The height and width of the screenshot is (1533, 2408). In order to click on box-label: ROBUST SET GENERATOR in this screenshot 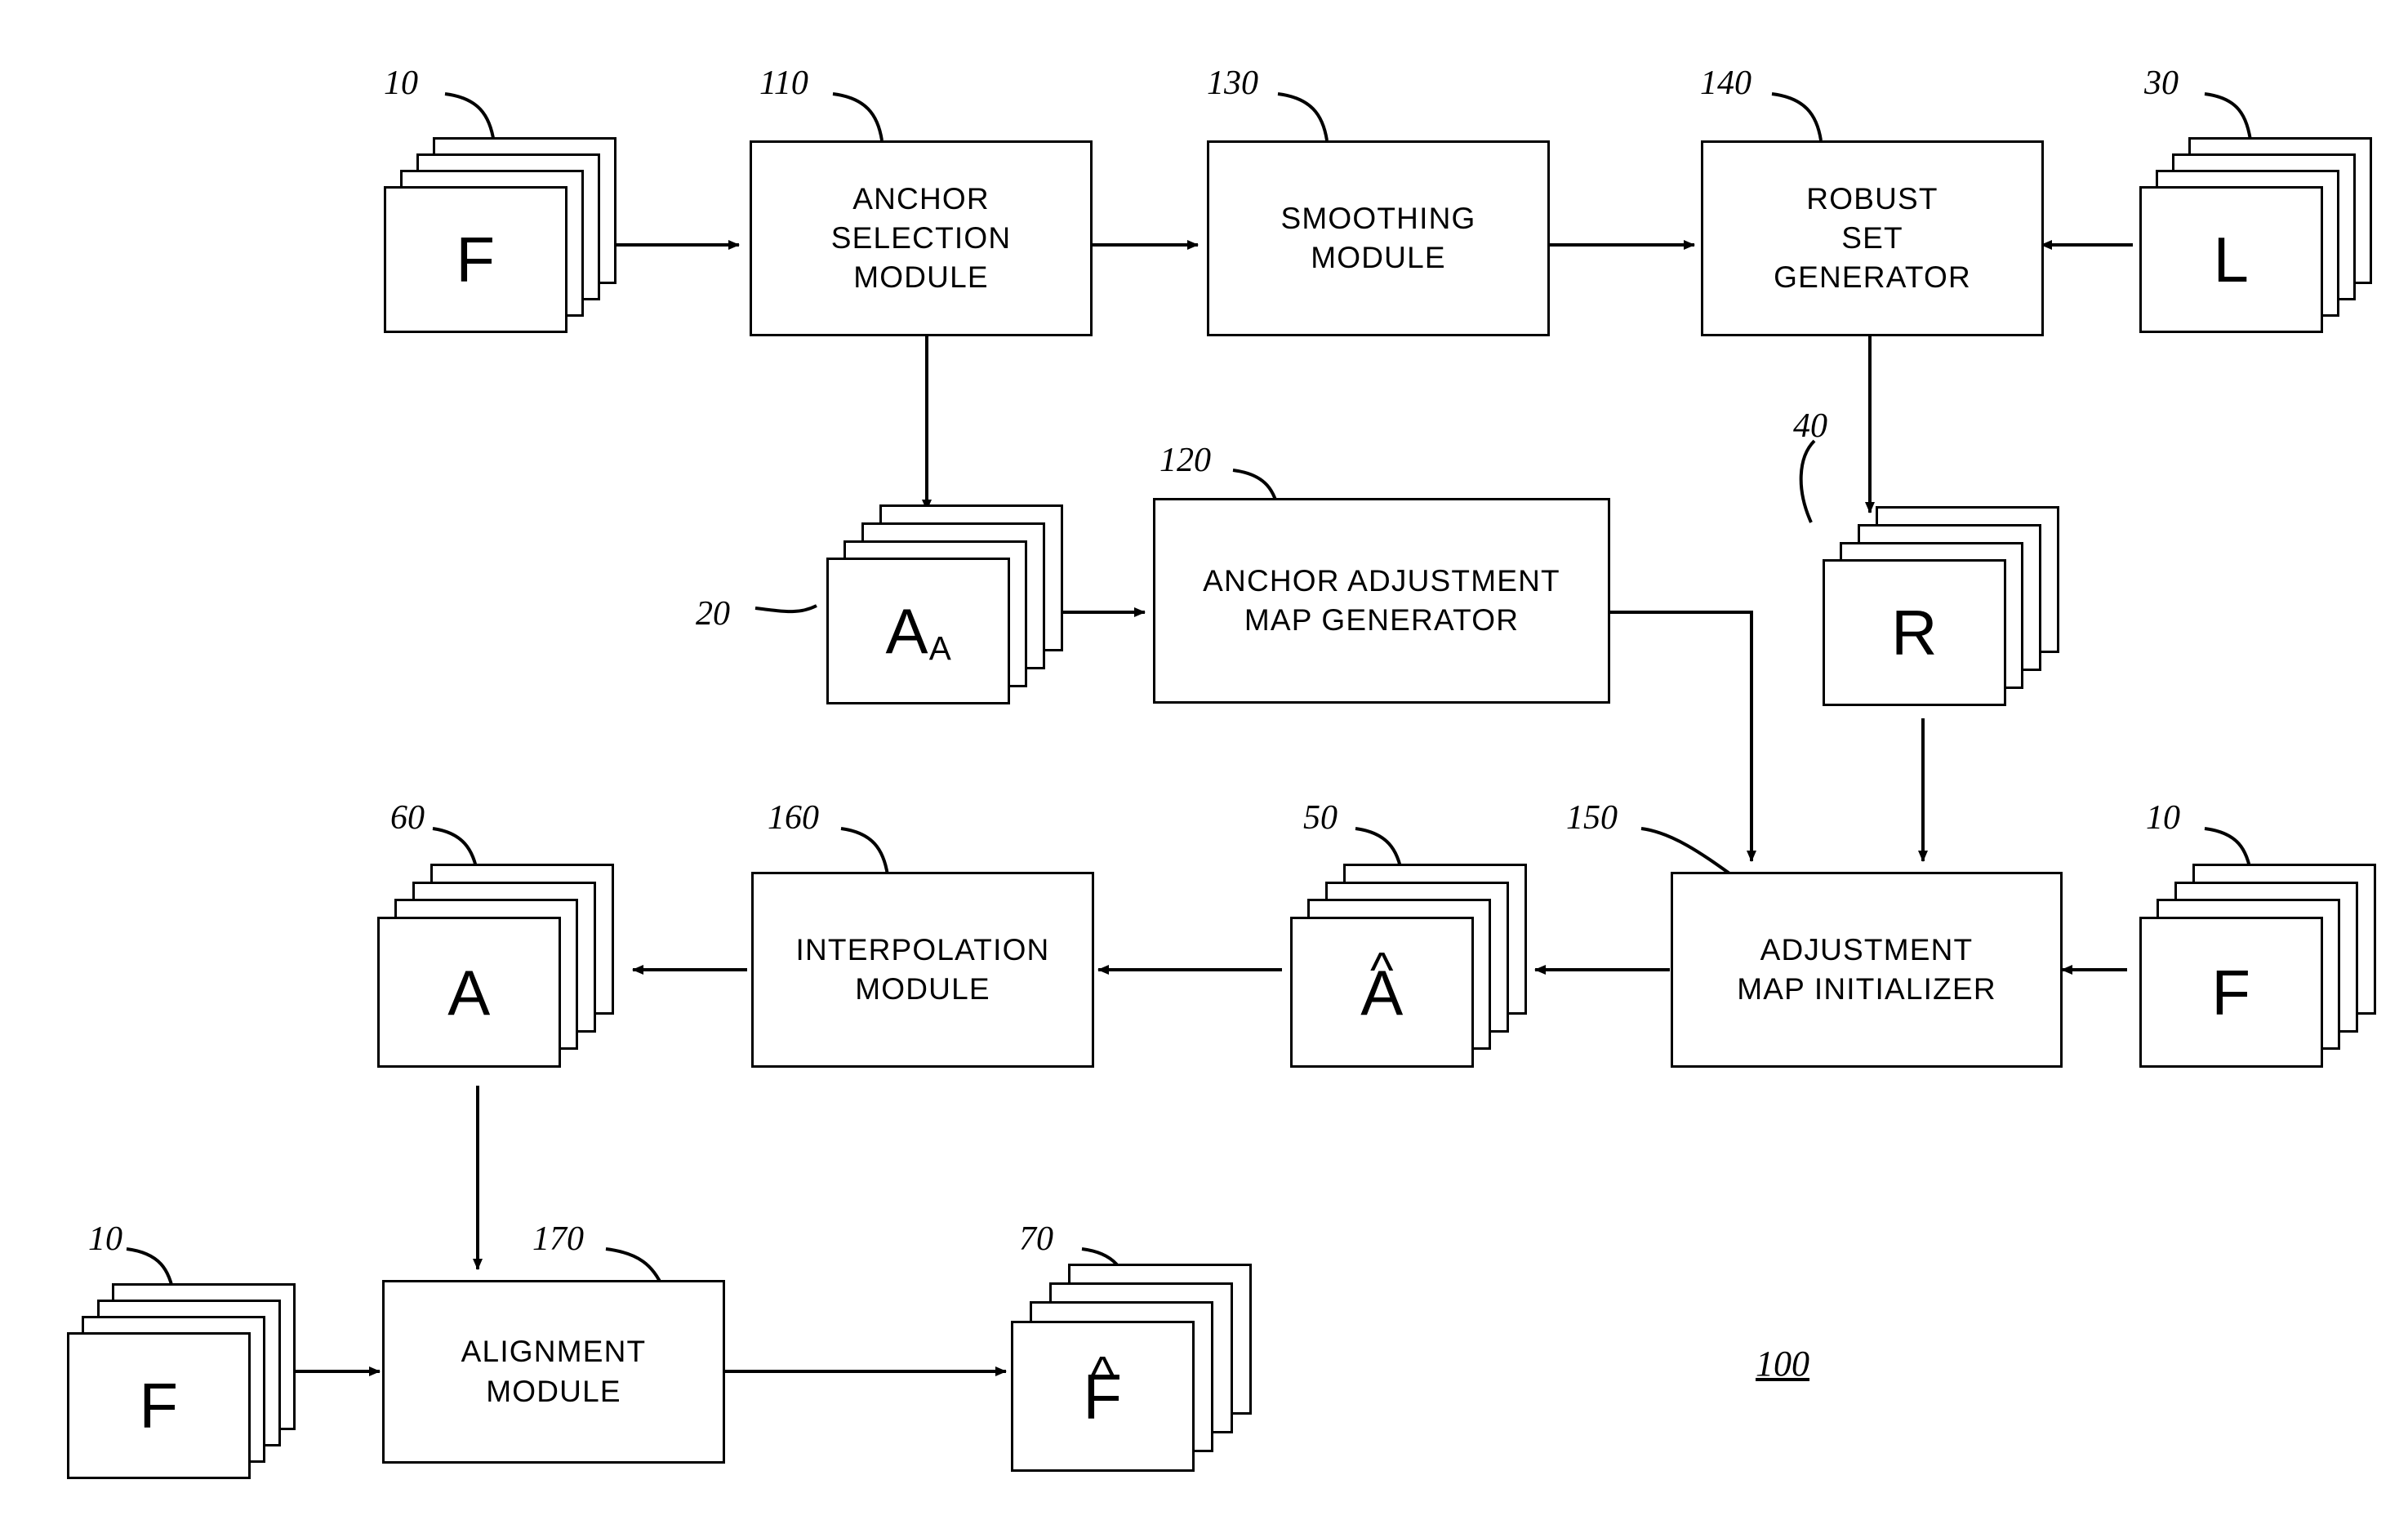, I will do `click(1873, 238)`.